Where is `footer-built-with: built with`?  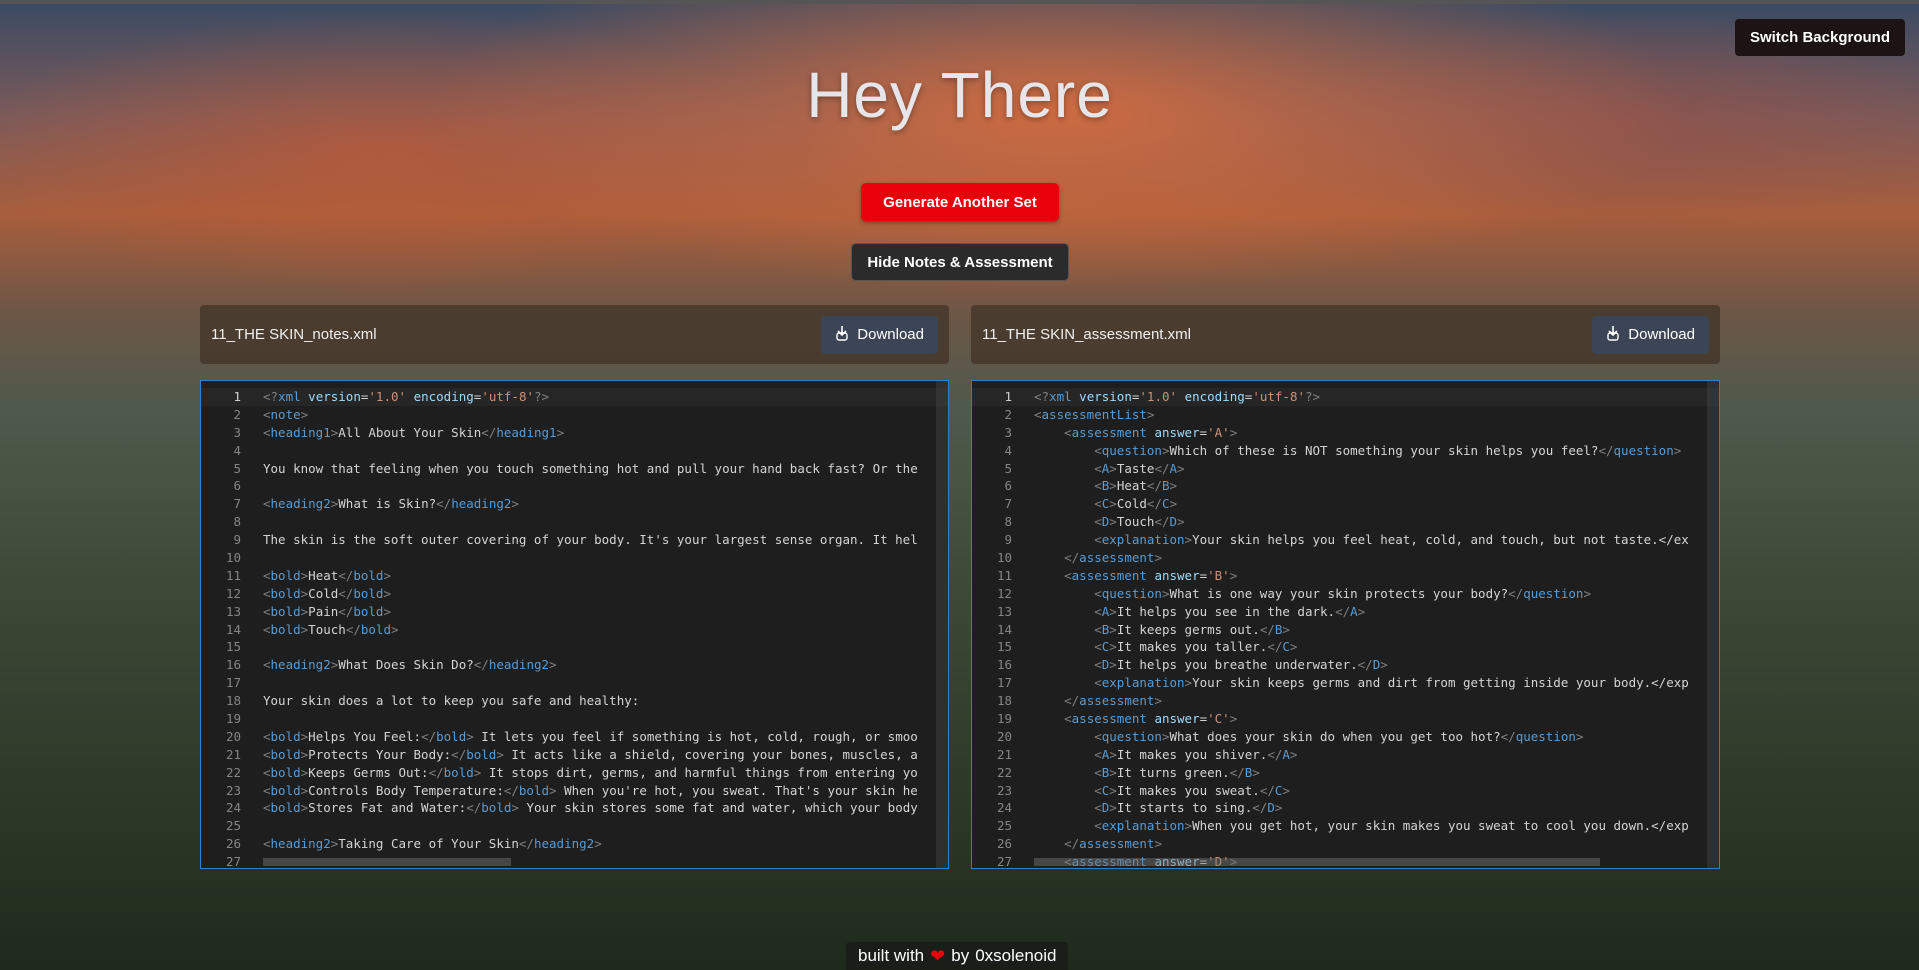 footer-built-with: built with is located at coordinates (891, 955).